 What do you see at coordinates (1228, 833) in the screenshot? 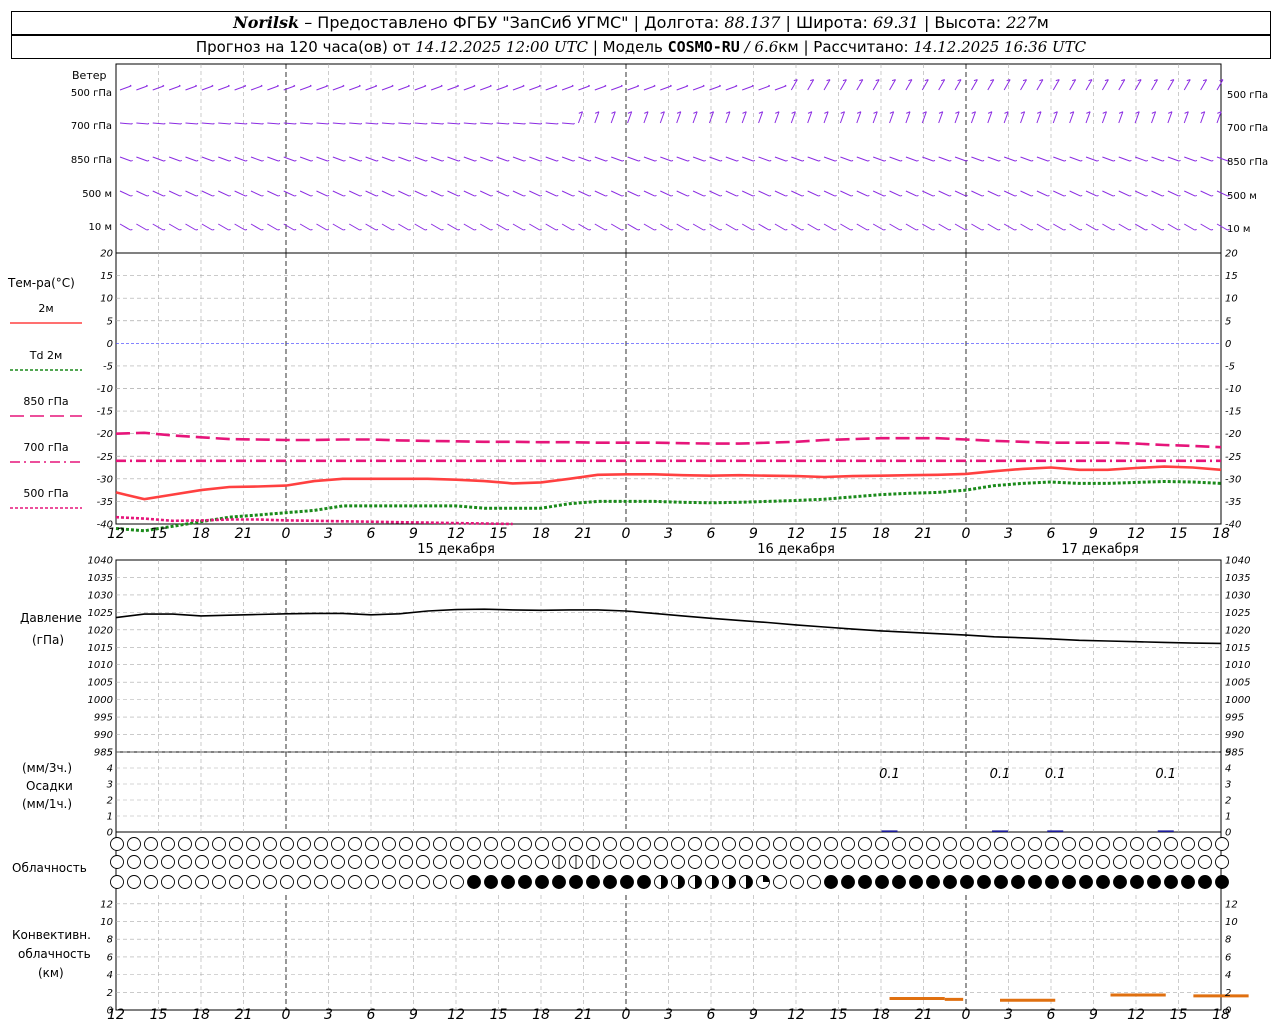
I see `precip-tick-right: 0` at bounding box center [1228, 833].